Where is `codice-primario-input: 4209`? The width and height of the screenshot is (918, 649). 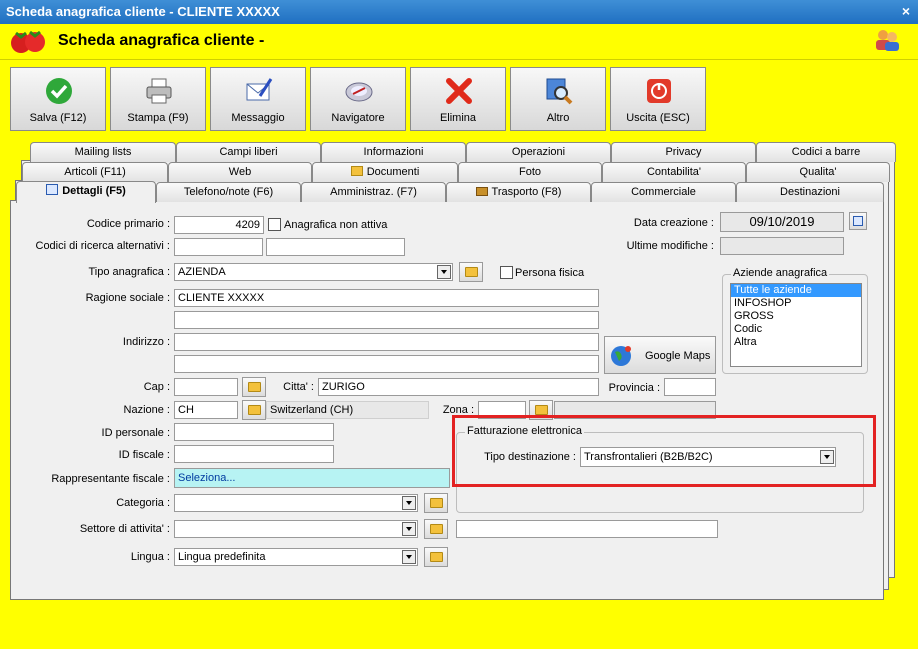
codice-primario-input: 4209 is located at coordinates (219, 225).